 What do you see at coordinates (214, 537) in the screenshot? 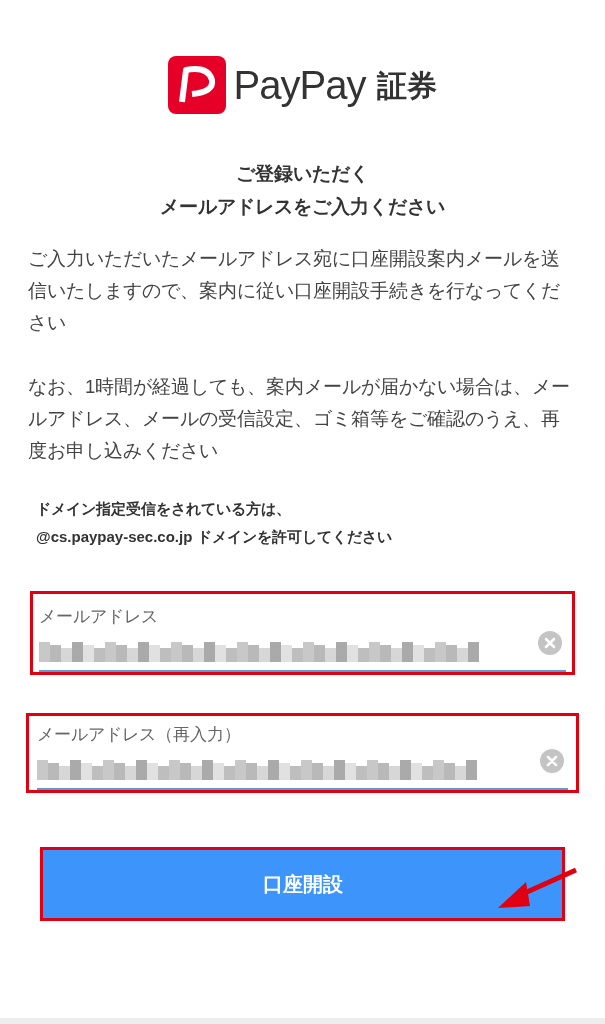
I see `domain-note: @cs.paypay-sec.co.jp ドメインを許可してください` at bounding box center [214, 537].